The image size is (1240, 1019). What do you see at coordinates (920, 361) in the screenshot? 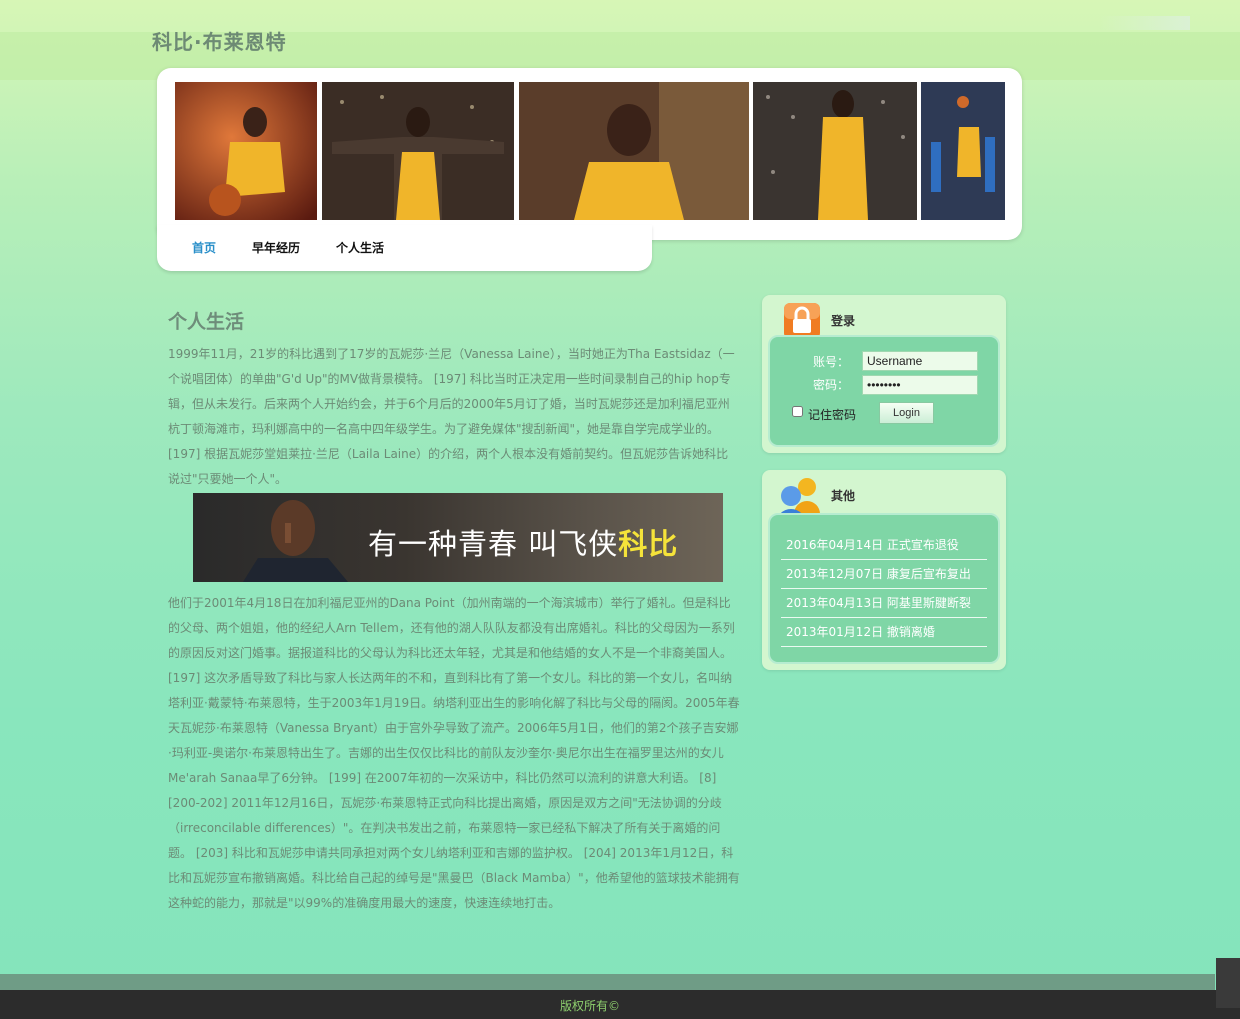
I see `username-input` at bounding box center [920, 361].